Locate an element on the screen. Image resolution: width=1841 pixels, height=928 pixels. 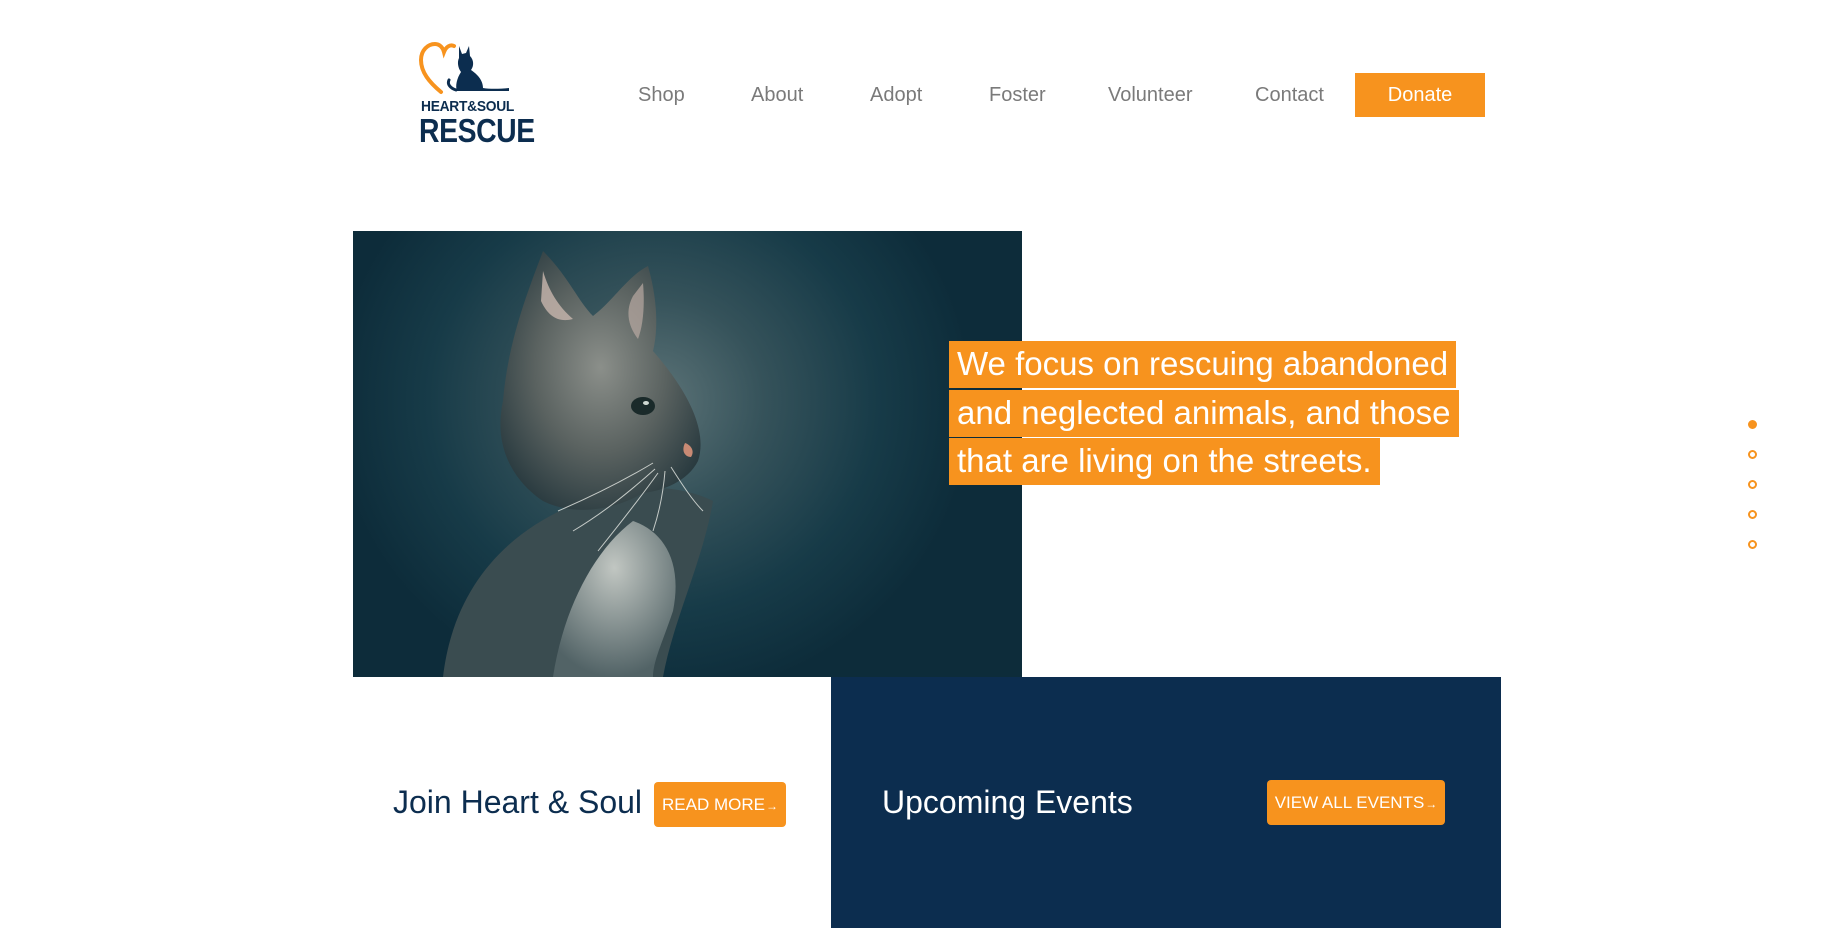
read-more-label: READ MORE is located at coordinates (713, 804).